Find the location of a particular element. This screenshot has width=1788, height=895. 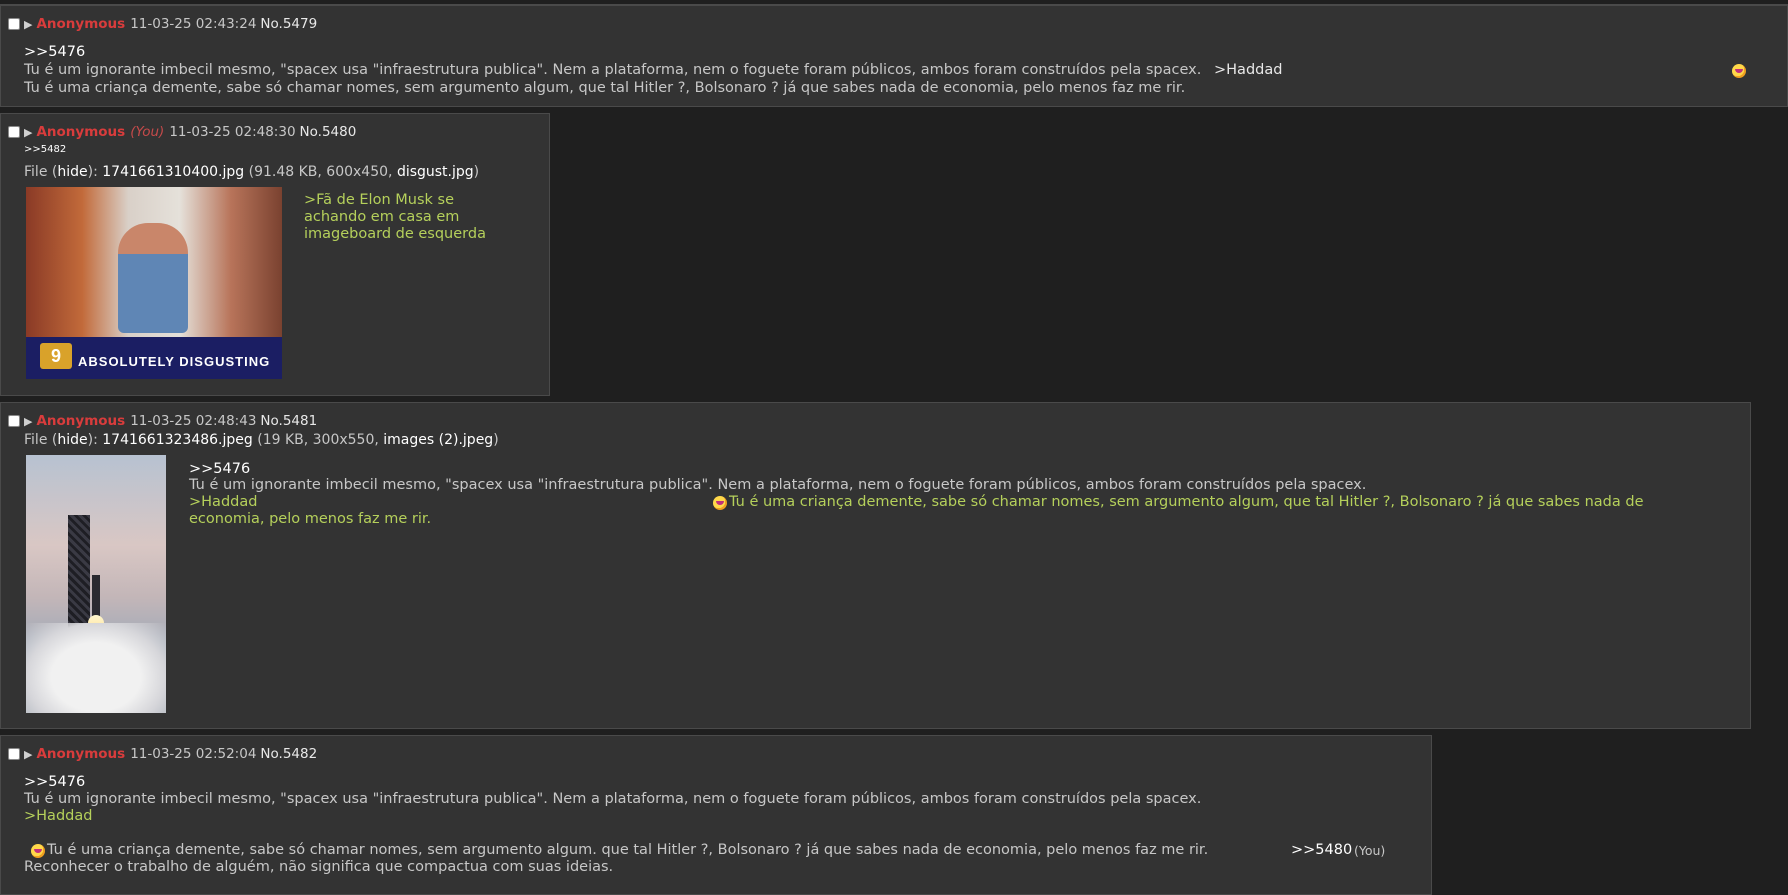

post-number-link: No.5479 is located at coordinates (288, 24).